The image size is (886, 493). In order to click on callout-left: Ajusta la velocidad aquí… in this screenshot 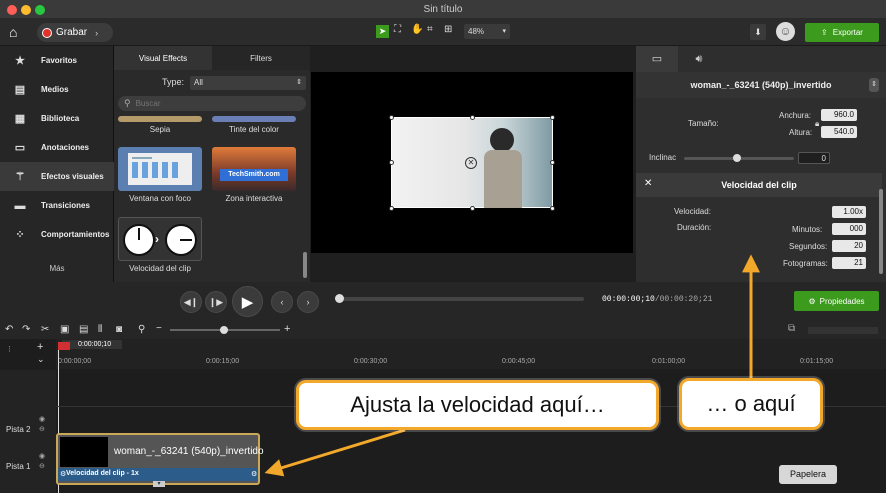, I will do `click(477, 405)`.